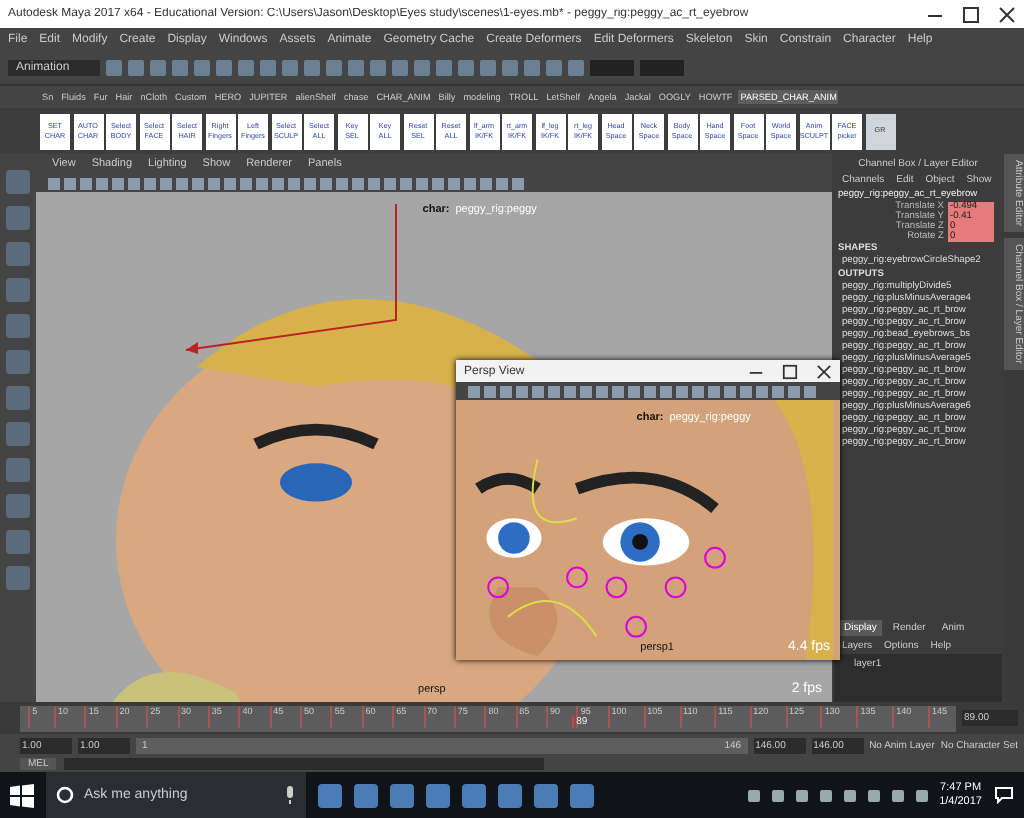  Describe the element at coordinates (22, 795) in the screenshot. I see `start-icon` at that location.